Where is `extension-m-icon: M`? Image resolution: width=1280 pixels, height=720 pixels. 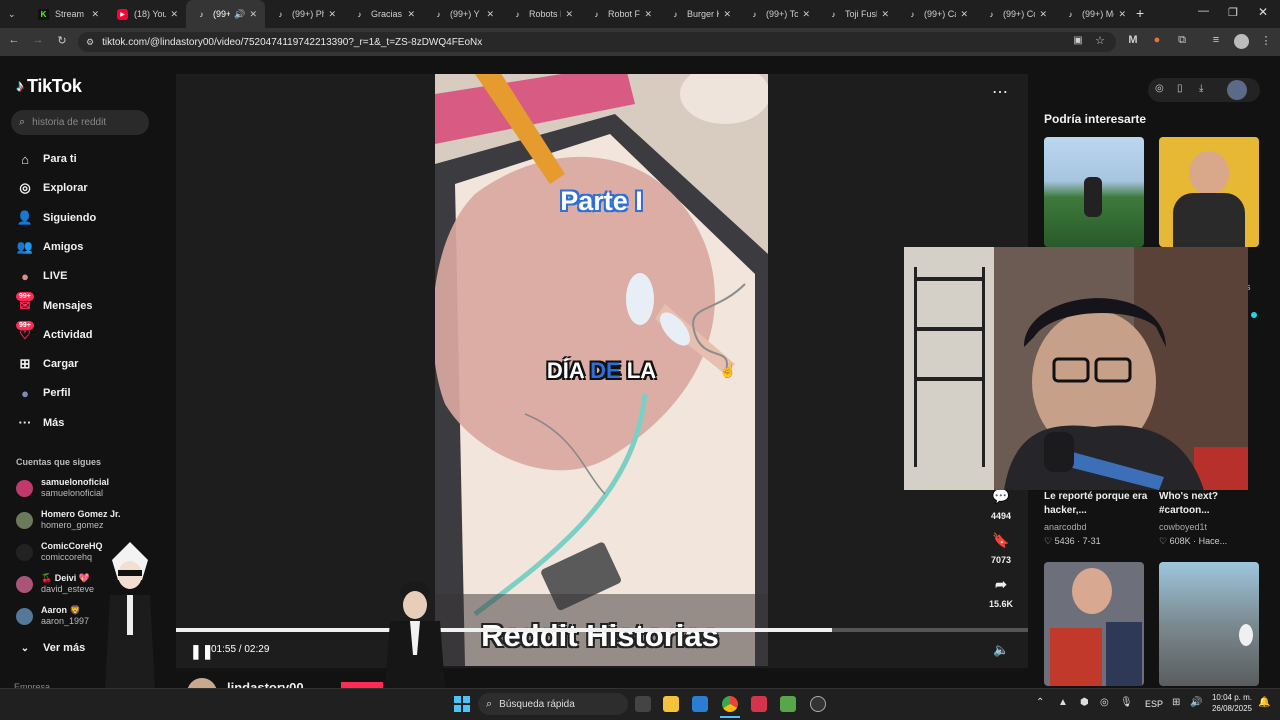
extension-m-icon: M is located at coordinates (1133, 40).